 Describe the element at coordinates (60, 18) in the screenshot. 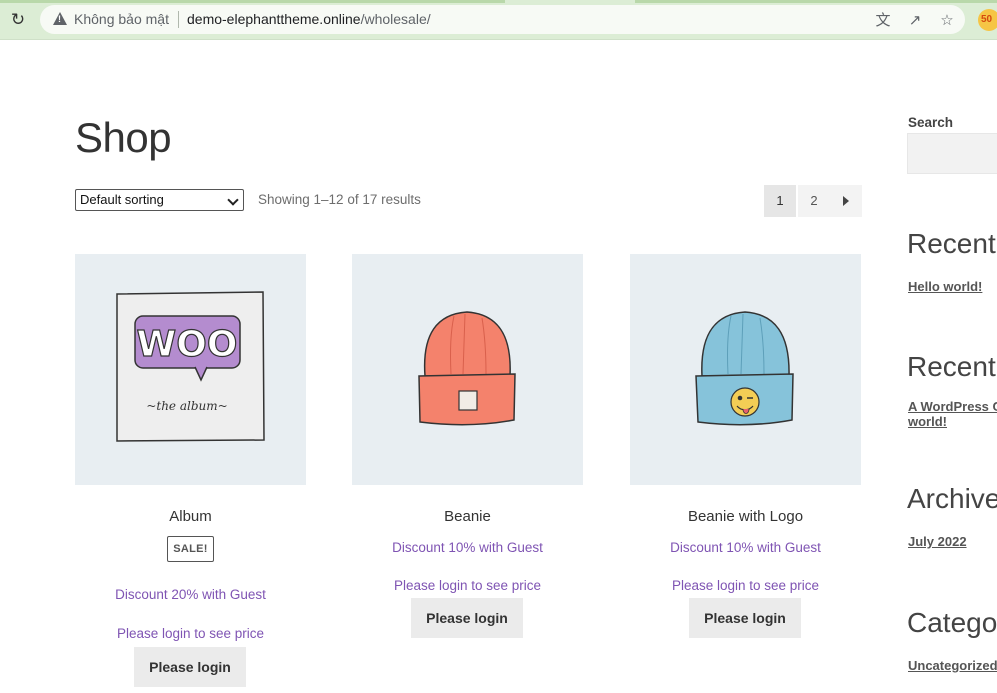

I see `warning-icon` at that location.